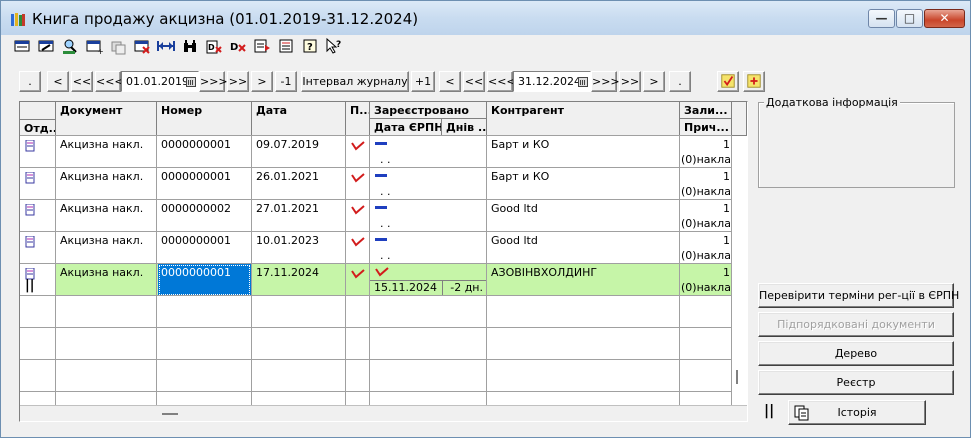  What do you see at coordinates (160, 81) in the screenshot?
I see `start-date-field: 01.01.2019` at bounding box center [160, 81].